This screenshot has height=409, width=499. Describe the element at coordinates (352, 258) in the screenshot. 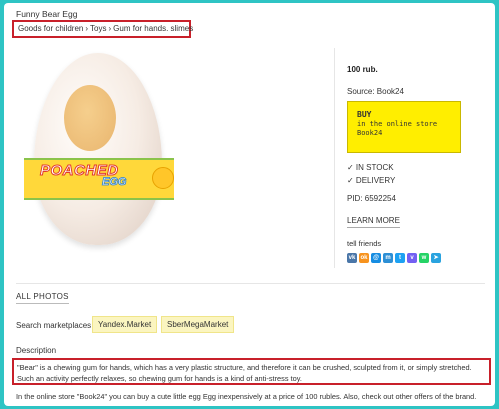

I see `vk-icon: vk` at that location.